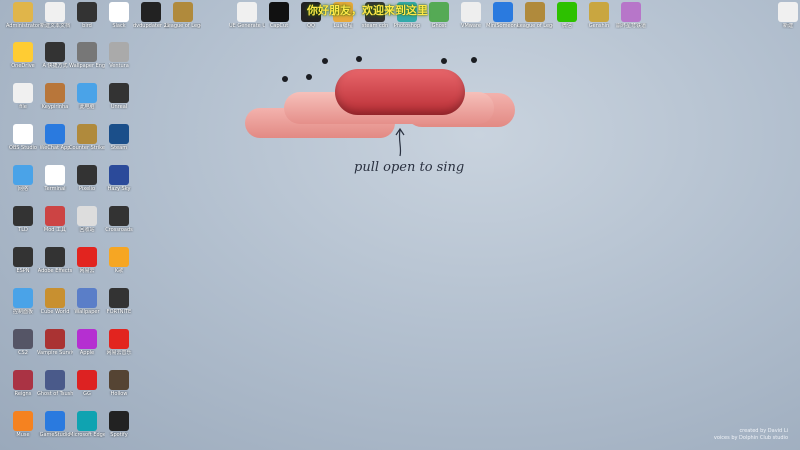 The image size is (800, 450). I want to click on desktop-icon: Unreal, so click(119, 102).